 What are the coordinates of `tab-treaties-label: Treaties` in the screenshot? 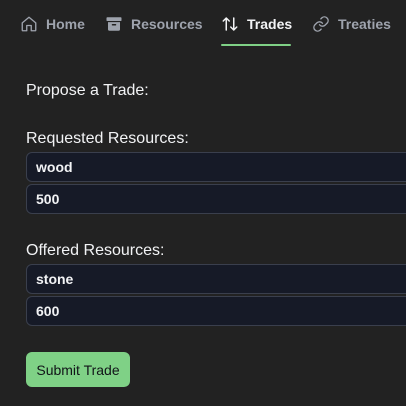 It's located at (364, 24).